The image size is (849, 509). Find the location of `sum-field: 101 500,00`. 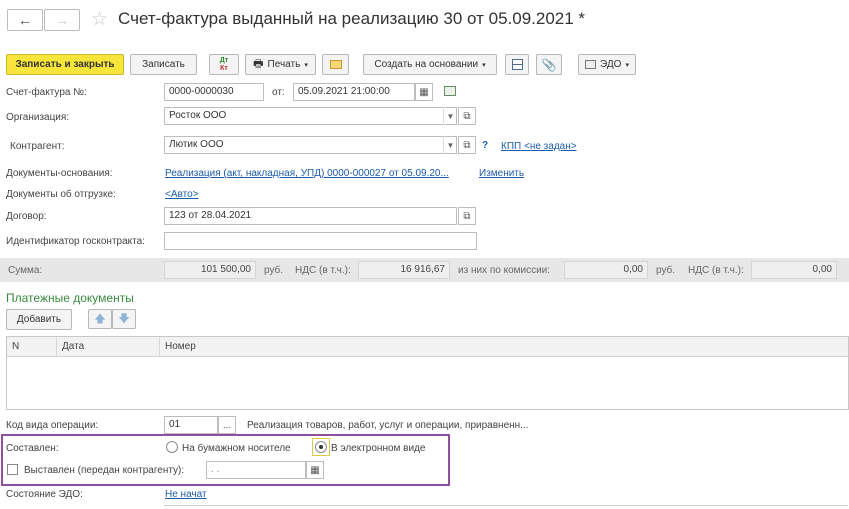

sum-field: 101 500,00 is located at coordinates (210, 270).